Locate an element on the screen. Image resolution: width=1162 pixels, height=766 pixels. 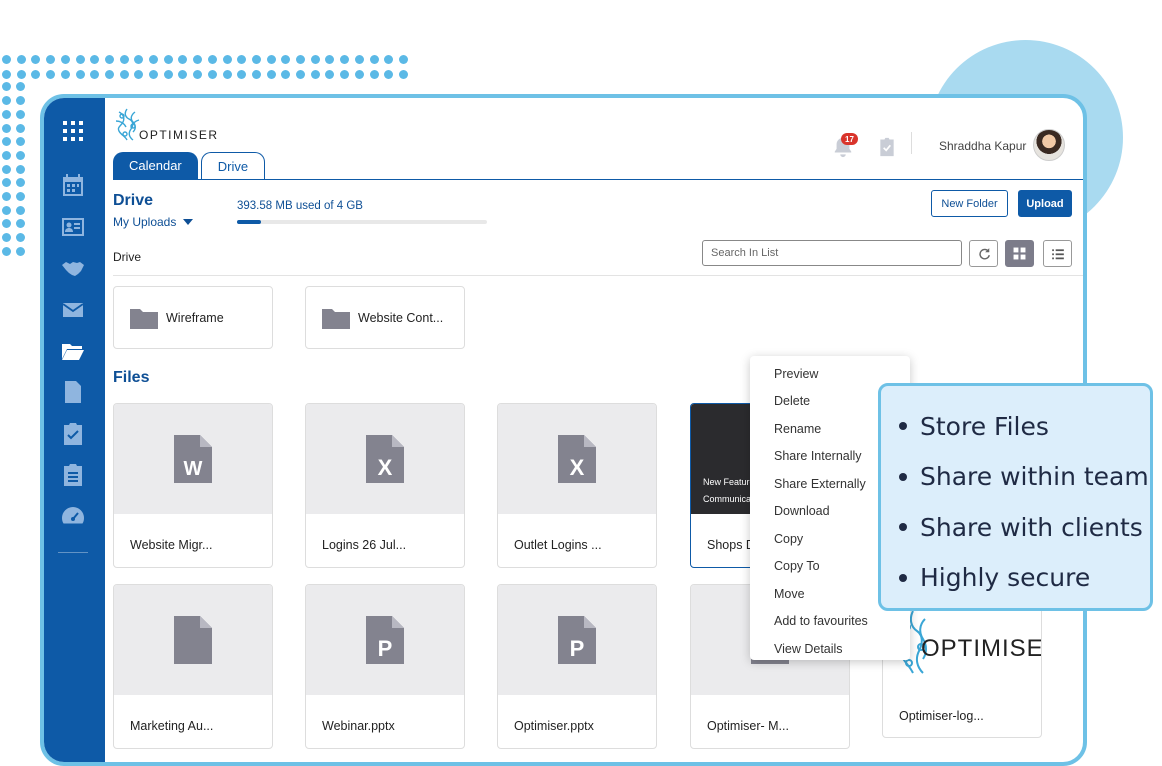
folder-card: Wireframe is located at coordinates (193, 317).